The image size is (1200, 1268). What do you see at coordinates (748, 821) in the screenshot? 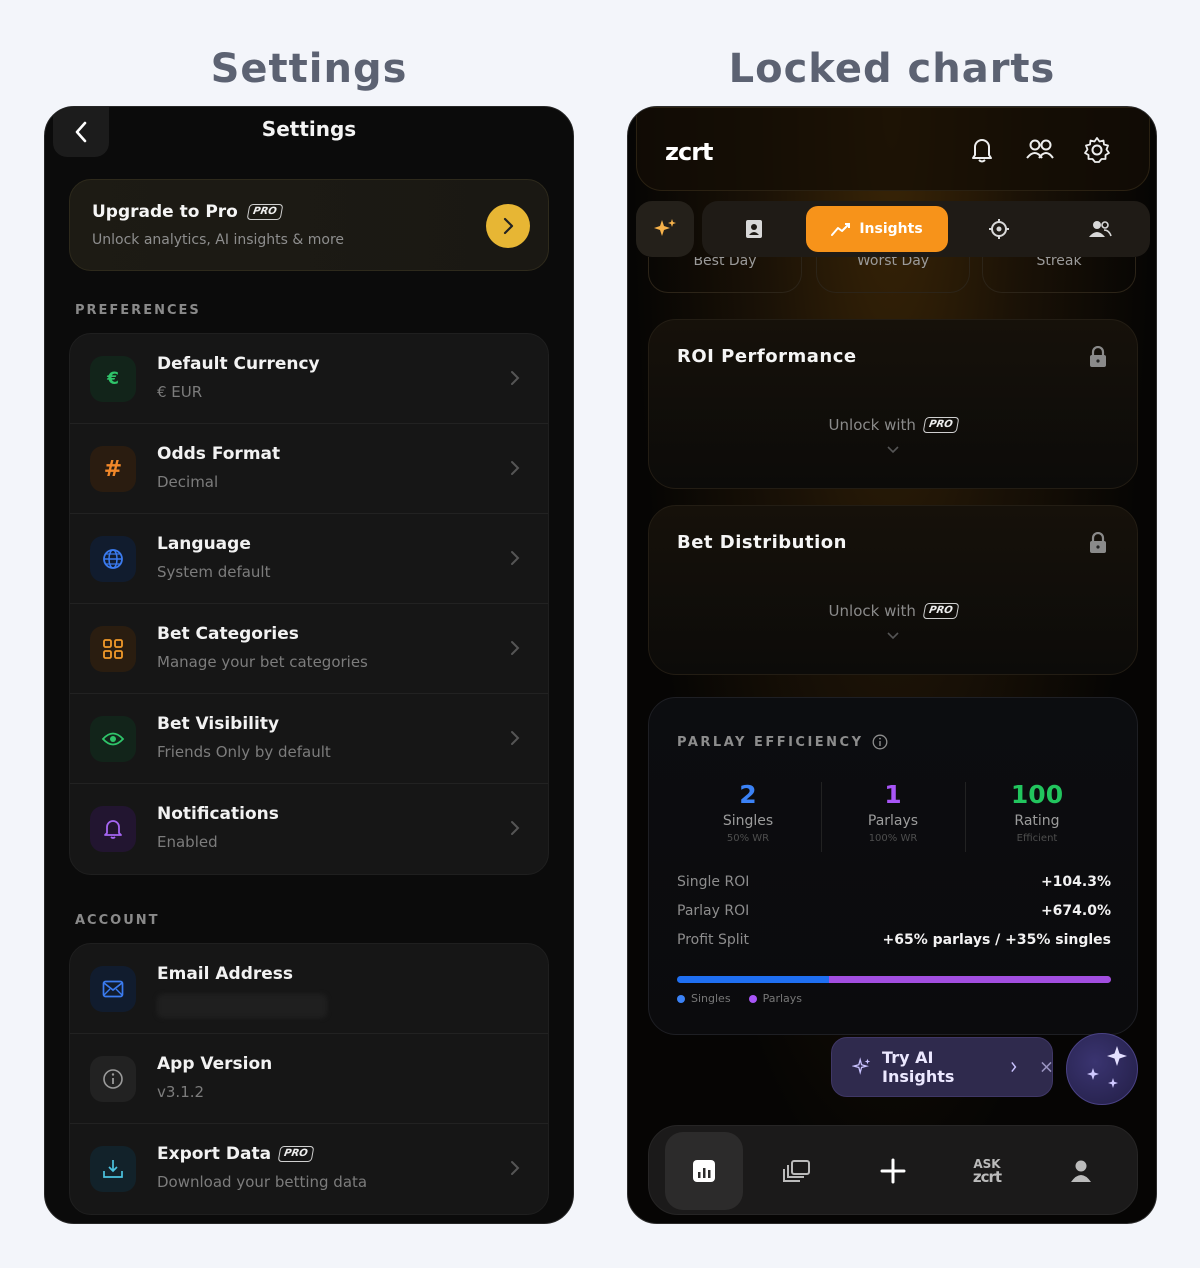
I see `stat-label: Singles` at bounding box center [748, 821].